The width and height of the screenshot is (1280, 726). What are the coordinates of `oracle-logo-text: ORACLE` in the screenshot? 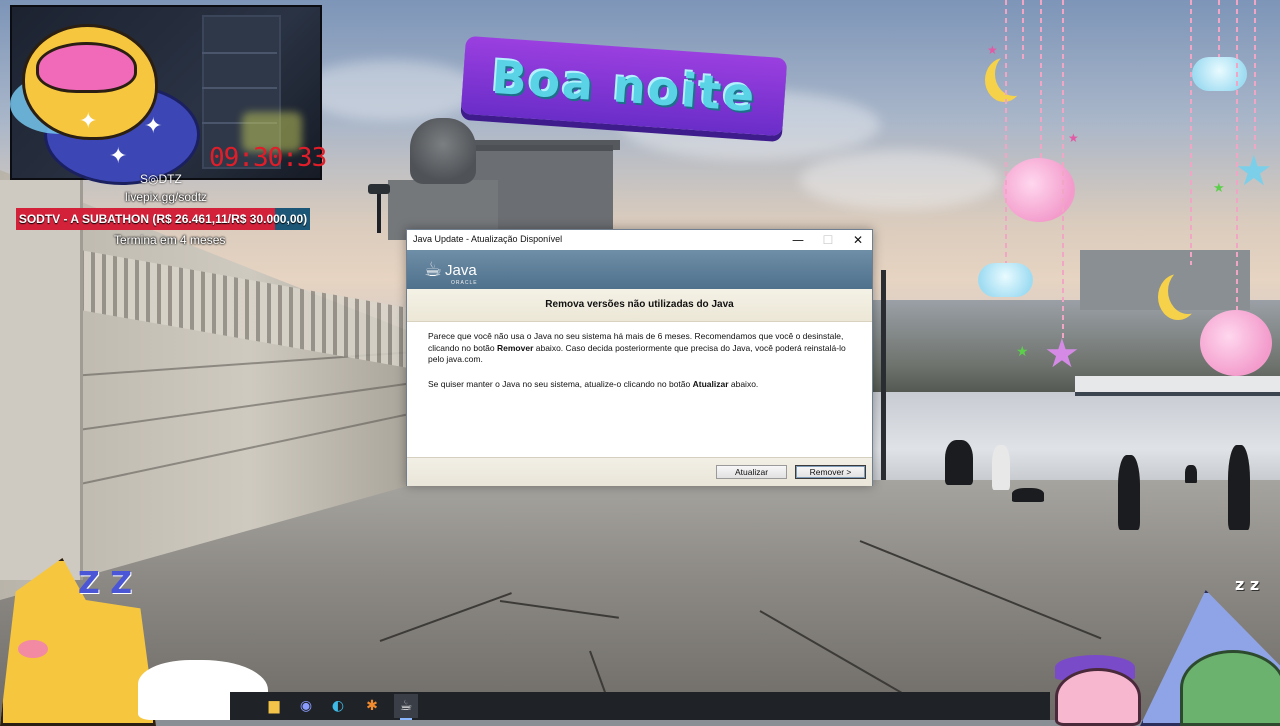 It's located at (464, 283).